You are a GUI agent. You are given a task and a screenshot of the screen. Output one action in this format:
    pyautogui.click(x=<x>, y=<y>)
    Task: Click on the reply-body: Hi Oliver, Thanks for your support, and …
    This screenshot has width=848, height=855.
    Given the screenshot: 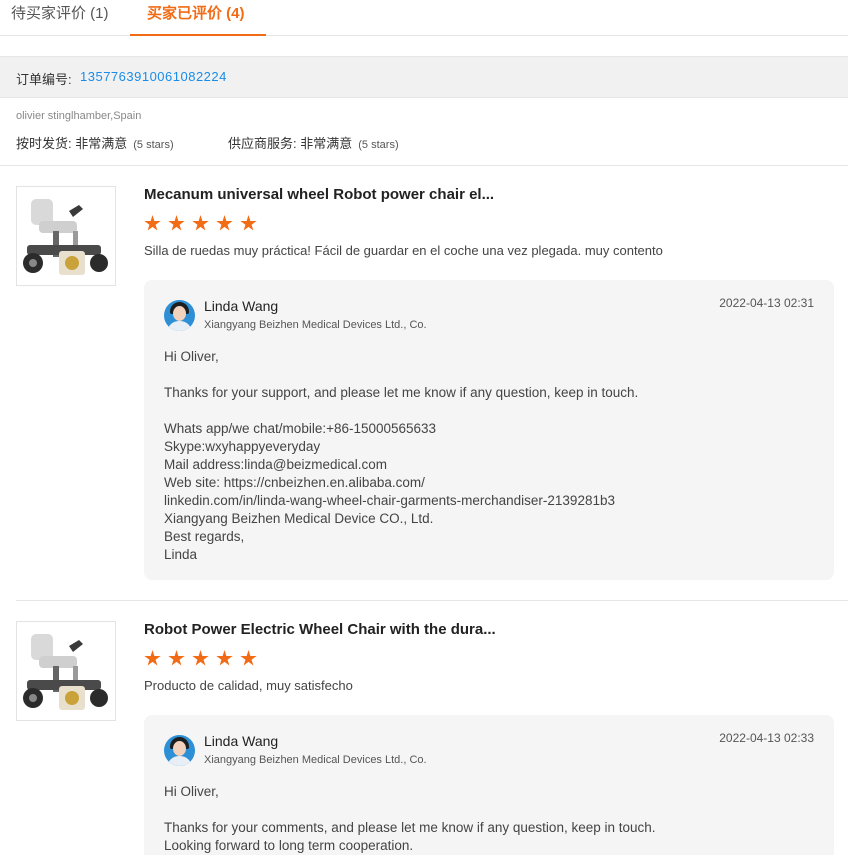 What is the action you would take?
    pyautogui.click(x=401, y=456)
    